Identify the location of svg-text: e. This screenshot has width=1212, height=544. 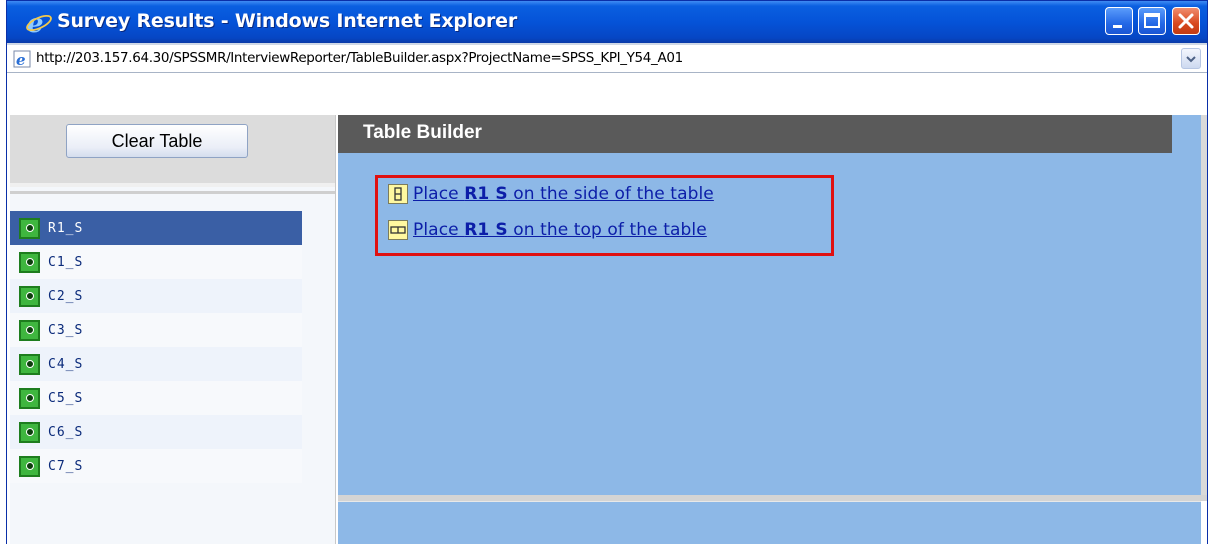
(21, 59).